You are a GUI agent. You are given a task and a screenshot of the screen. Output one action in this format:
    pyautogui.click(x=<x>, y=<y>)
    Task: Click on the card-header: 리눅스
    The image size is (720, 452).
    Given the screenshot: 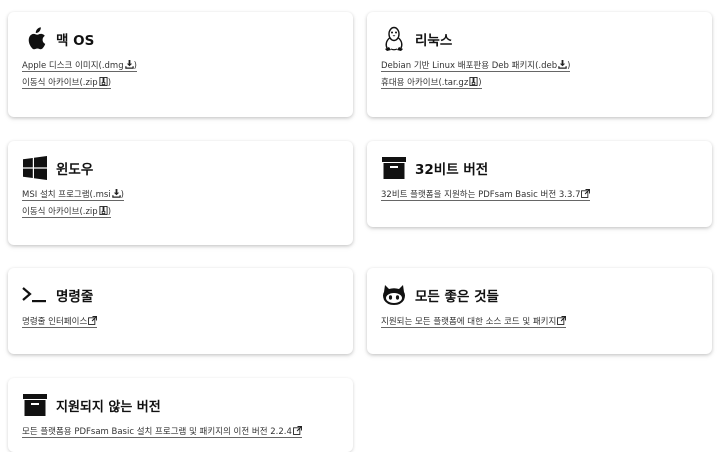 What is the action you would take?
    pyautogui.click(x=539, y=39)
    